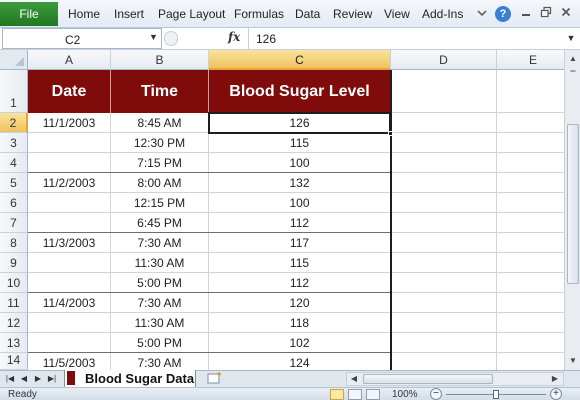  What do you see at coordinates (300, 60) in the screenshot?
I see `column-header-c: C` at bounding box center [300, 60].